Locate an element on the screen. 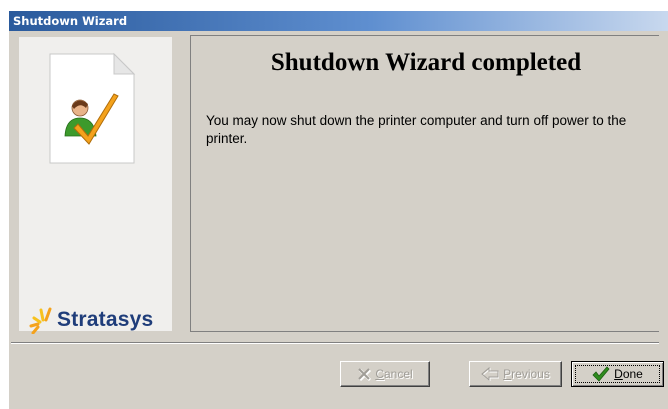 The height and width of the screenshot is (409, 668). cancel-button: Cancel is located at coordinates (385, 374).